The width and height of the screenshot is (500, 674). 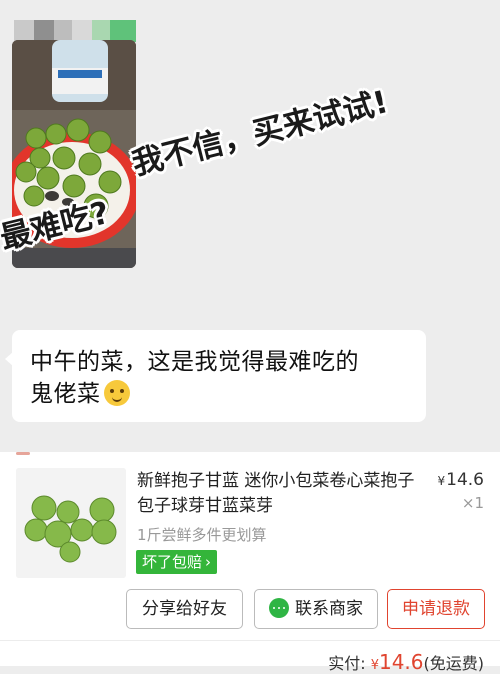 I want to click on price-currency-symbol: ¥, so click(x=441, y=481).